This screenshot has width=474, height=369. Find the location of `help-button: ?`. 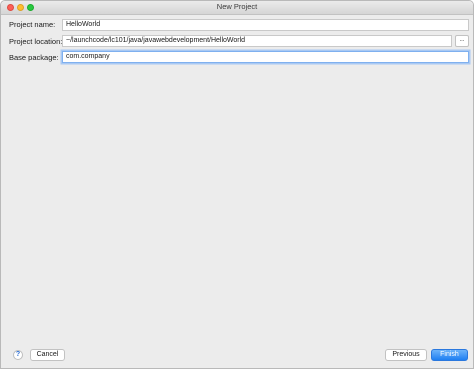

help-button: ? is located at coordinates (18, 355).